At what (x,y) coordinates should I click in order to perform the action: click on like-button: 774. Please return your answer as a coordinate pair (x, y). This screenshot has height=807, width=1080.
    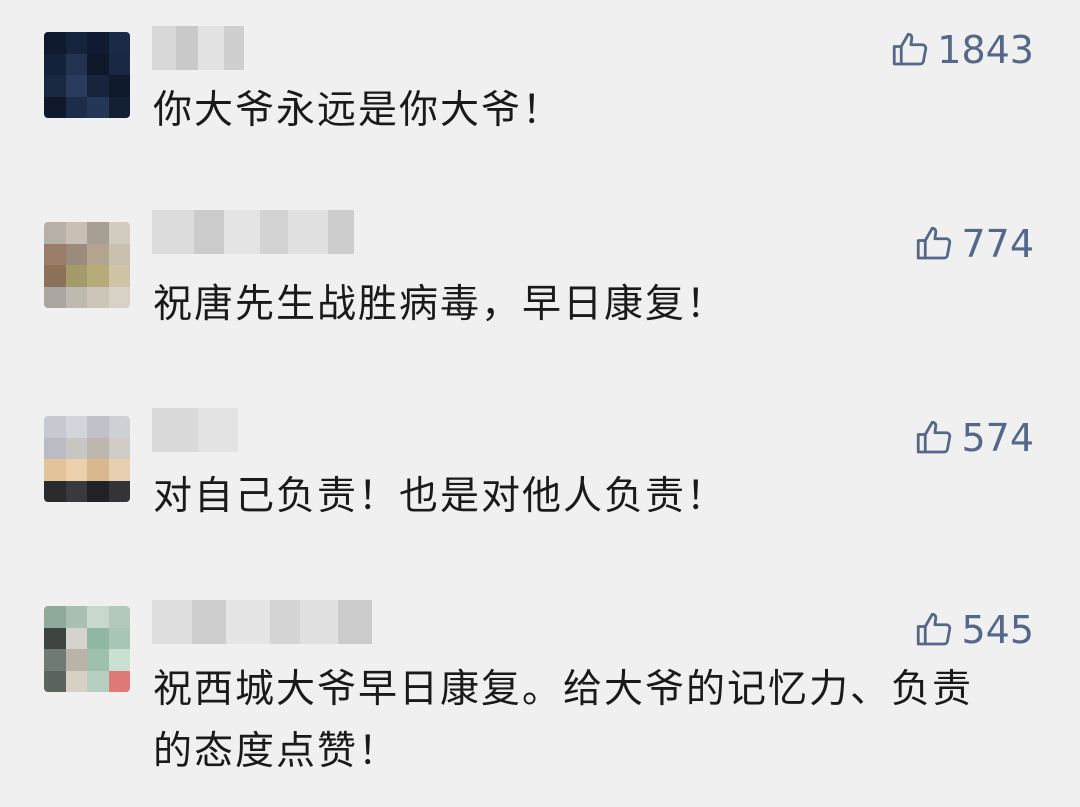
    Looking at the image, I should click on (973, 244).